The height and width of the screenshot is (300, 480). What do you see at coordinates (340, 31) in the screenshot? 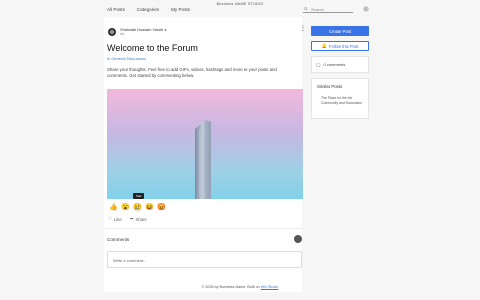
I see `create-post-button: Create Post` at bounding box center [340, 31].